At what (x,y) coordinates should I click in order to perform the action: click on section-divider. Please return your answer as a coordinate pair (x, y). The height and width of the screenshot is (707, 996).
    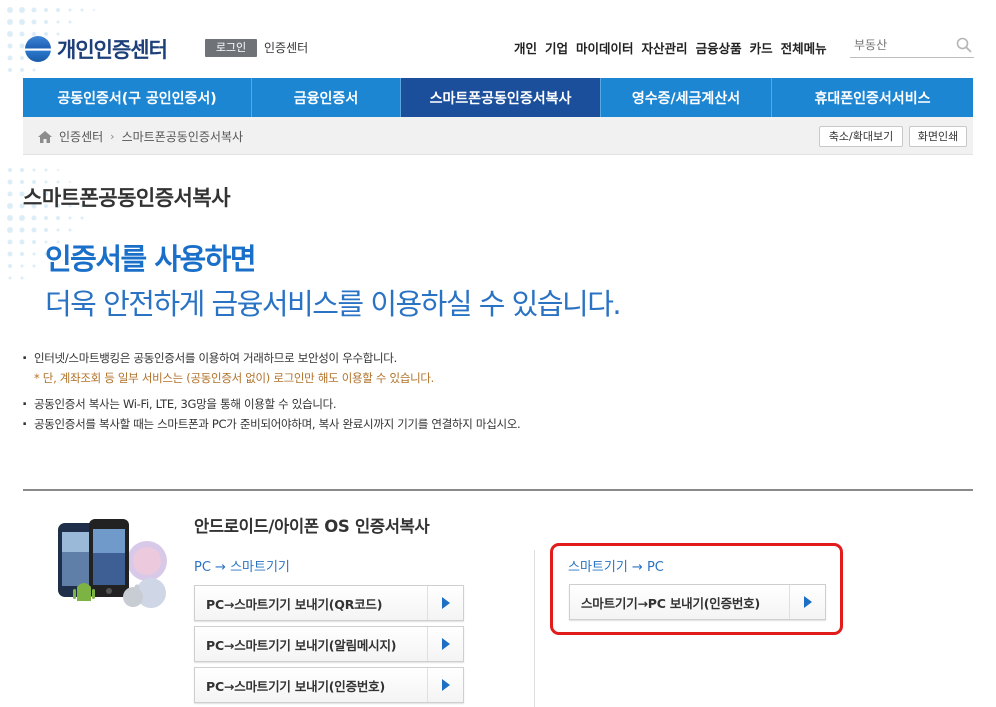
    Looking at the image, I should click on (498, 490).